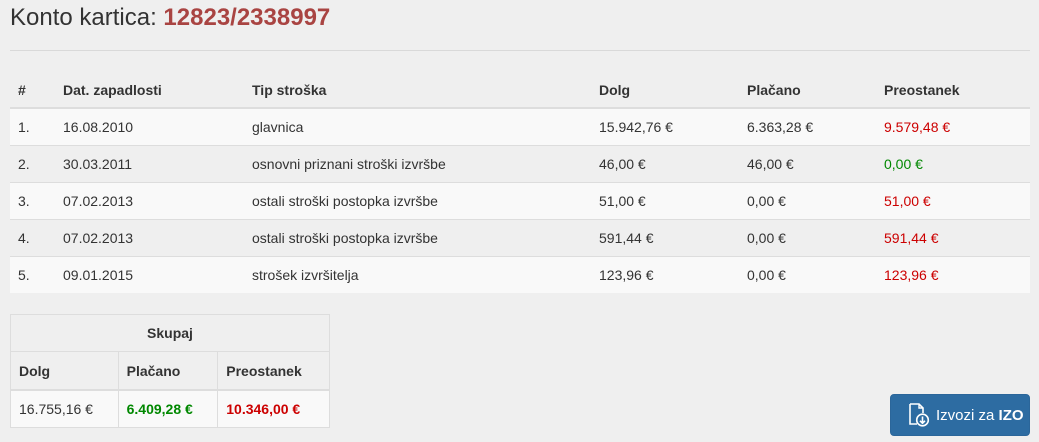  I want to click on summary-header-debt: Dolg, so click(64, 371).